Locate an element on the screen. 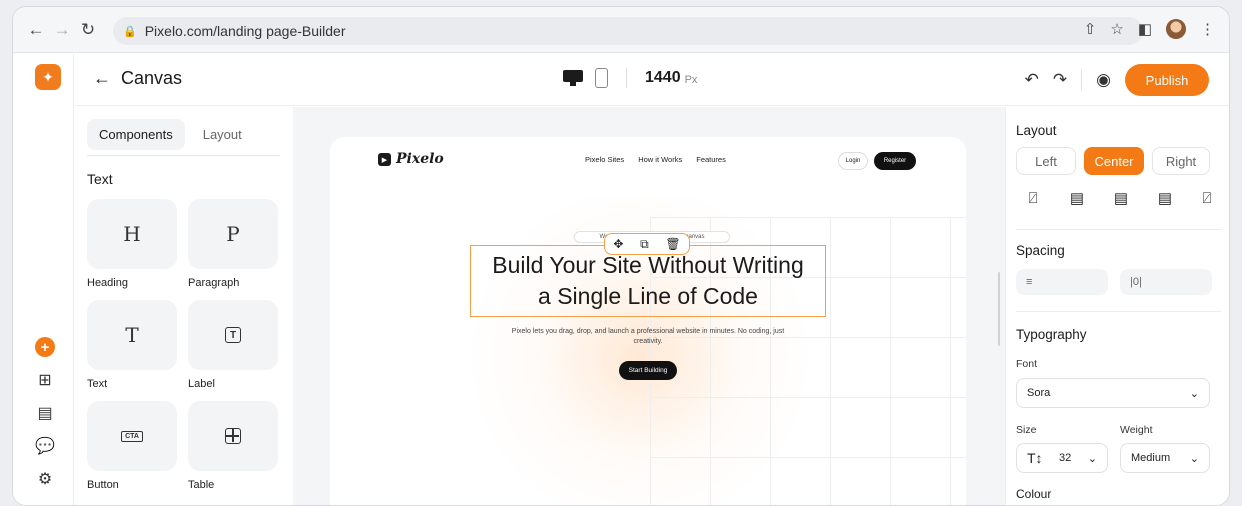  reload-icon: ↻ is located at coordinates (88, 30).